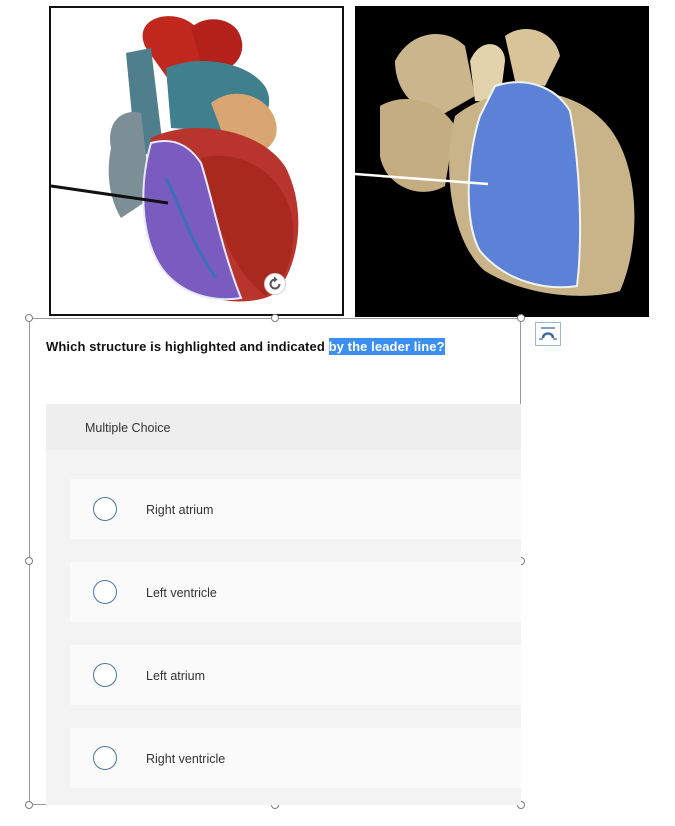 The height and width of the screenshot is (826, 675). What do you see at coordinates (176, 676) in the screenshot?
I see `choice-label: Left atrium` at bounding box center [176, 676].